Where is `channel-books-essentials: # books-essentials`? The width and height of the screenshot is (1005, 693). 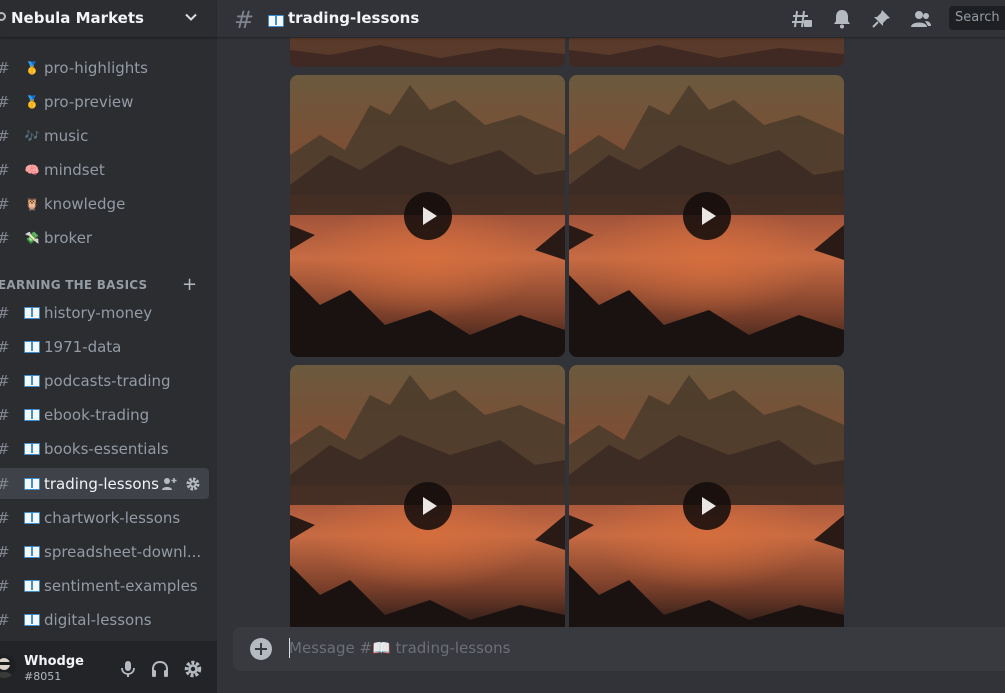
channel-books-essentials: # books-essentials is located at coordinates (104, 448).